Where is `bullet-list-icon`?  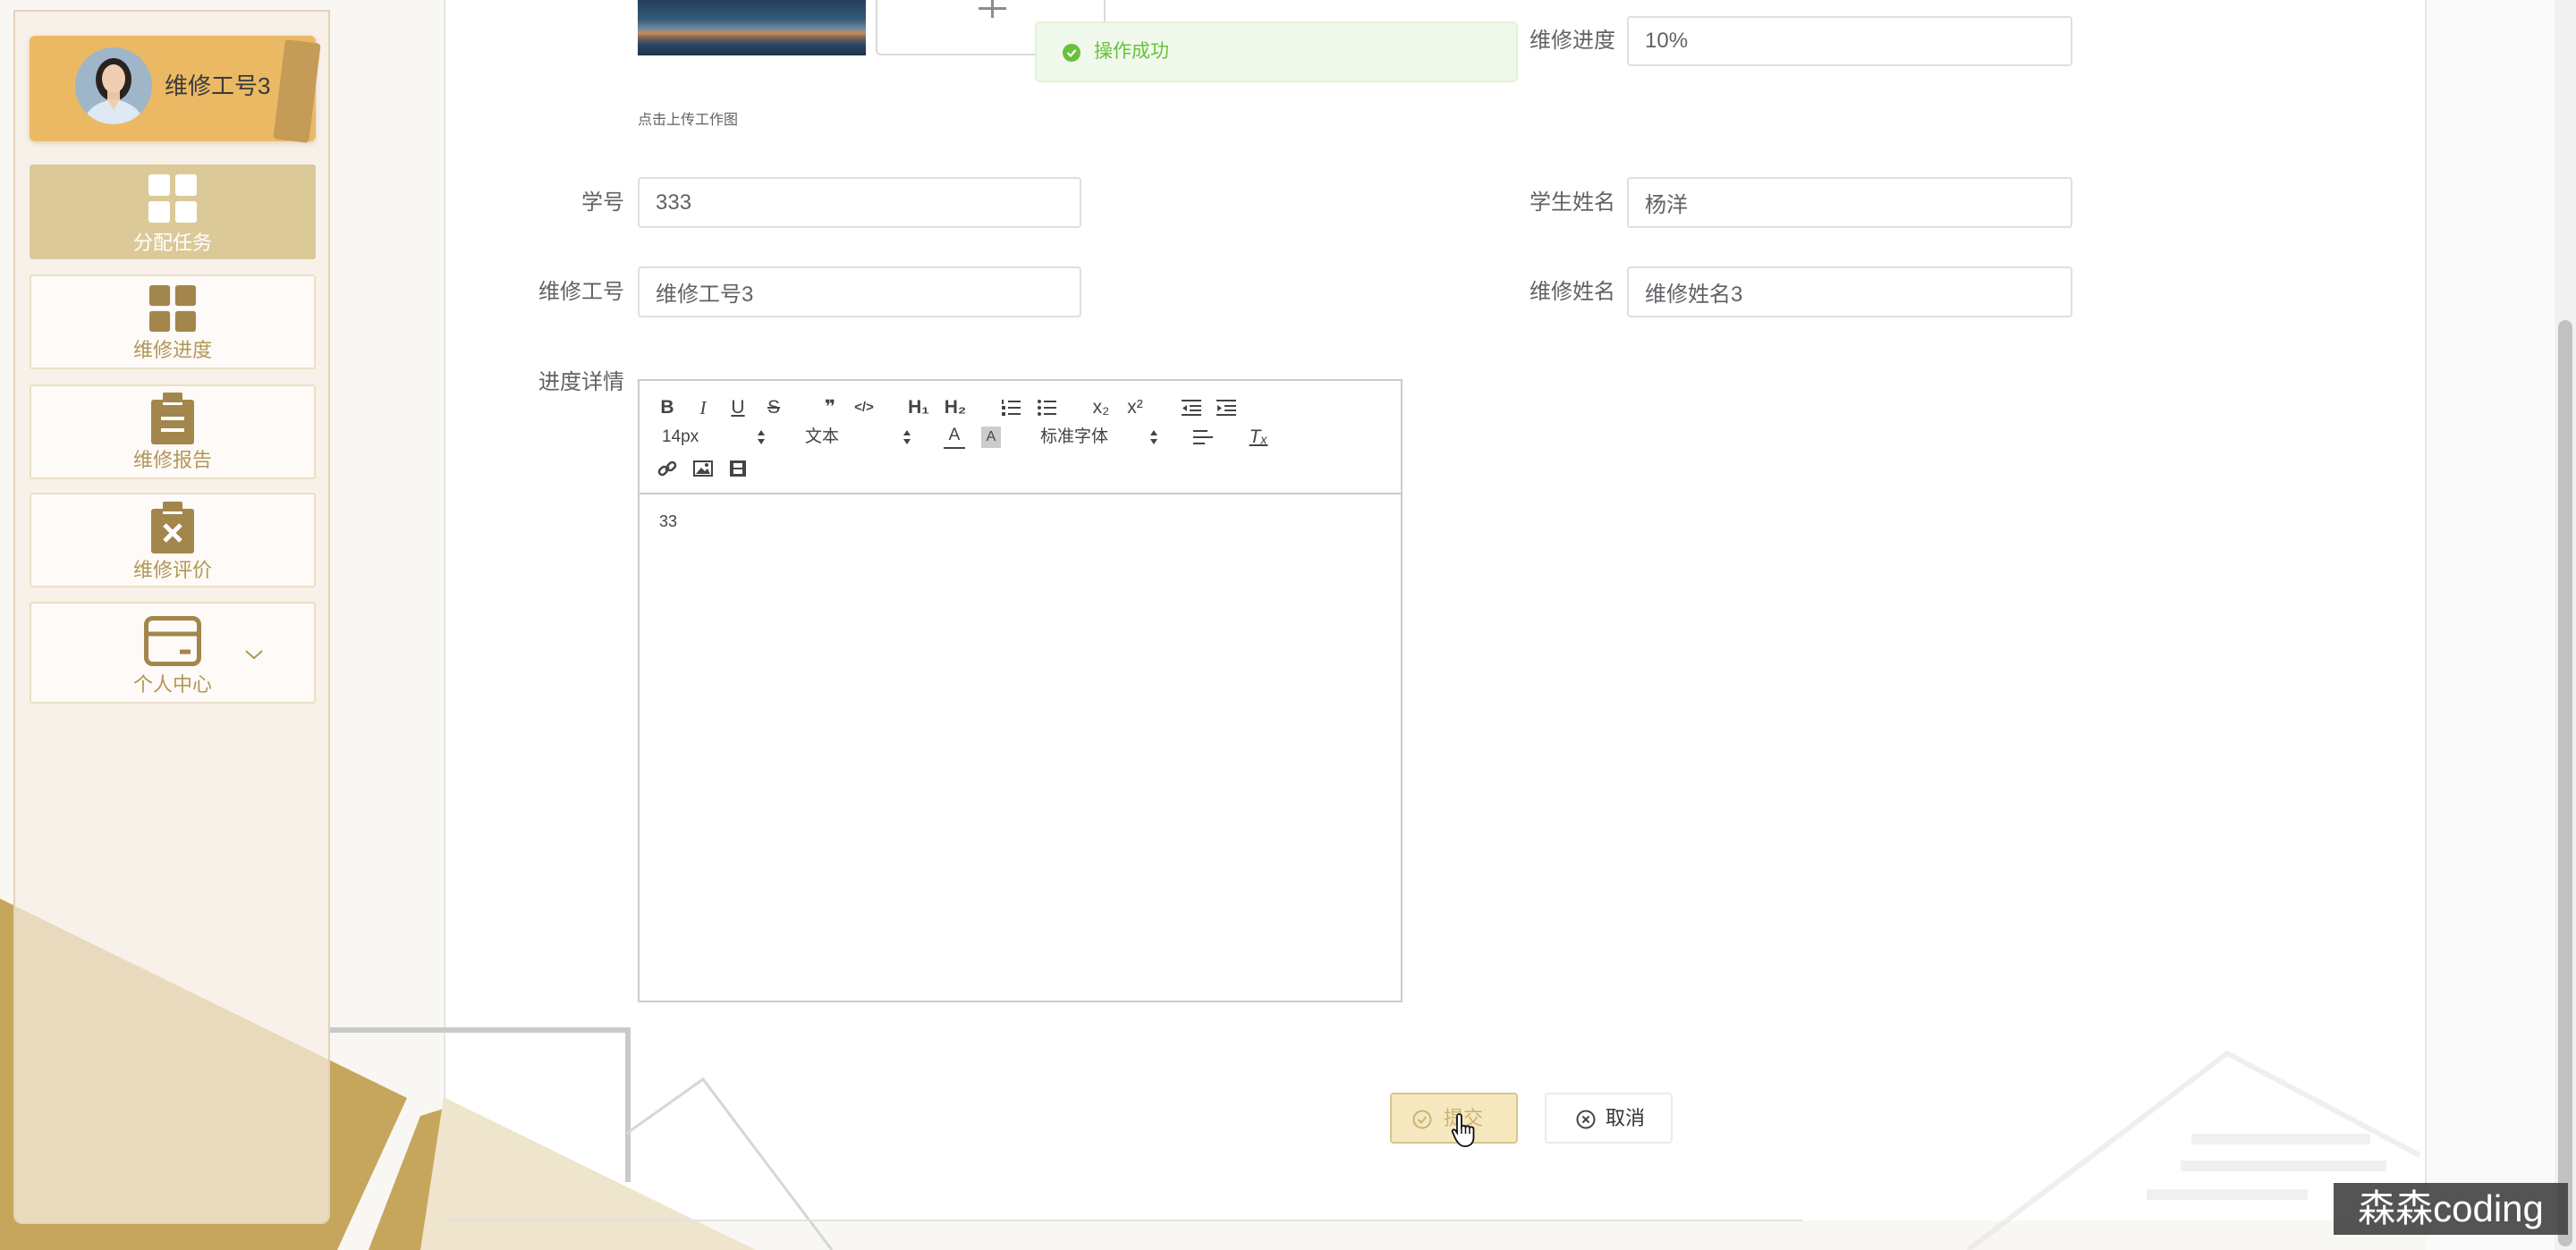 bullet-list-icon is located at coordinates (1046, 408).